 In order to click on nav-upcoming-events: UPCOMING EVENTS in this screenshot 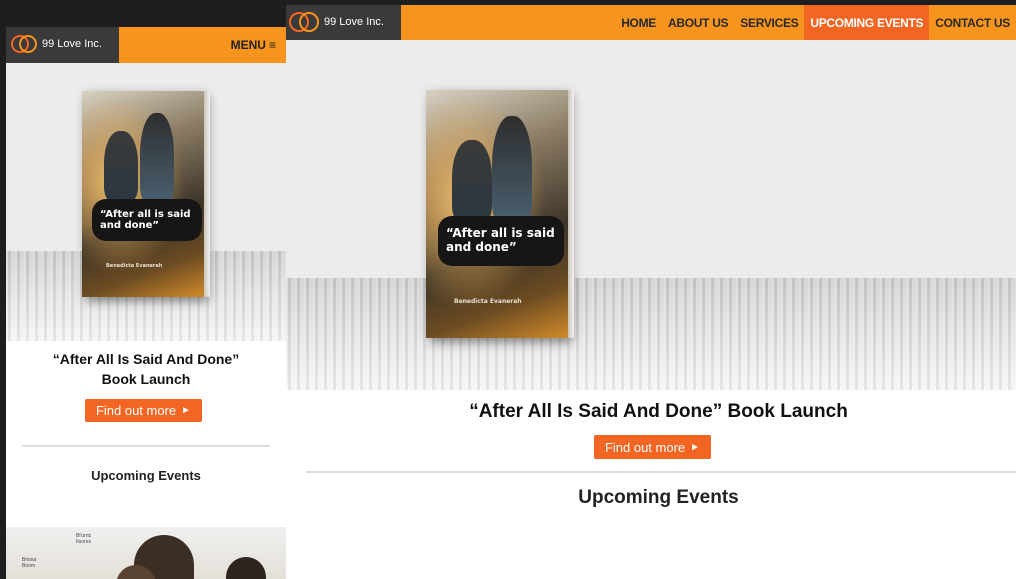, I will do `click(867, 22)`.